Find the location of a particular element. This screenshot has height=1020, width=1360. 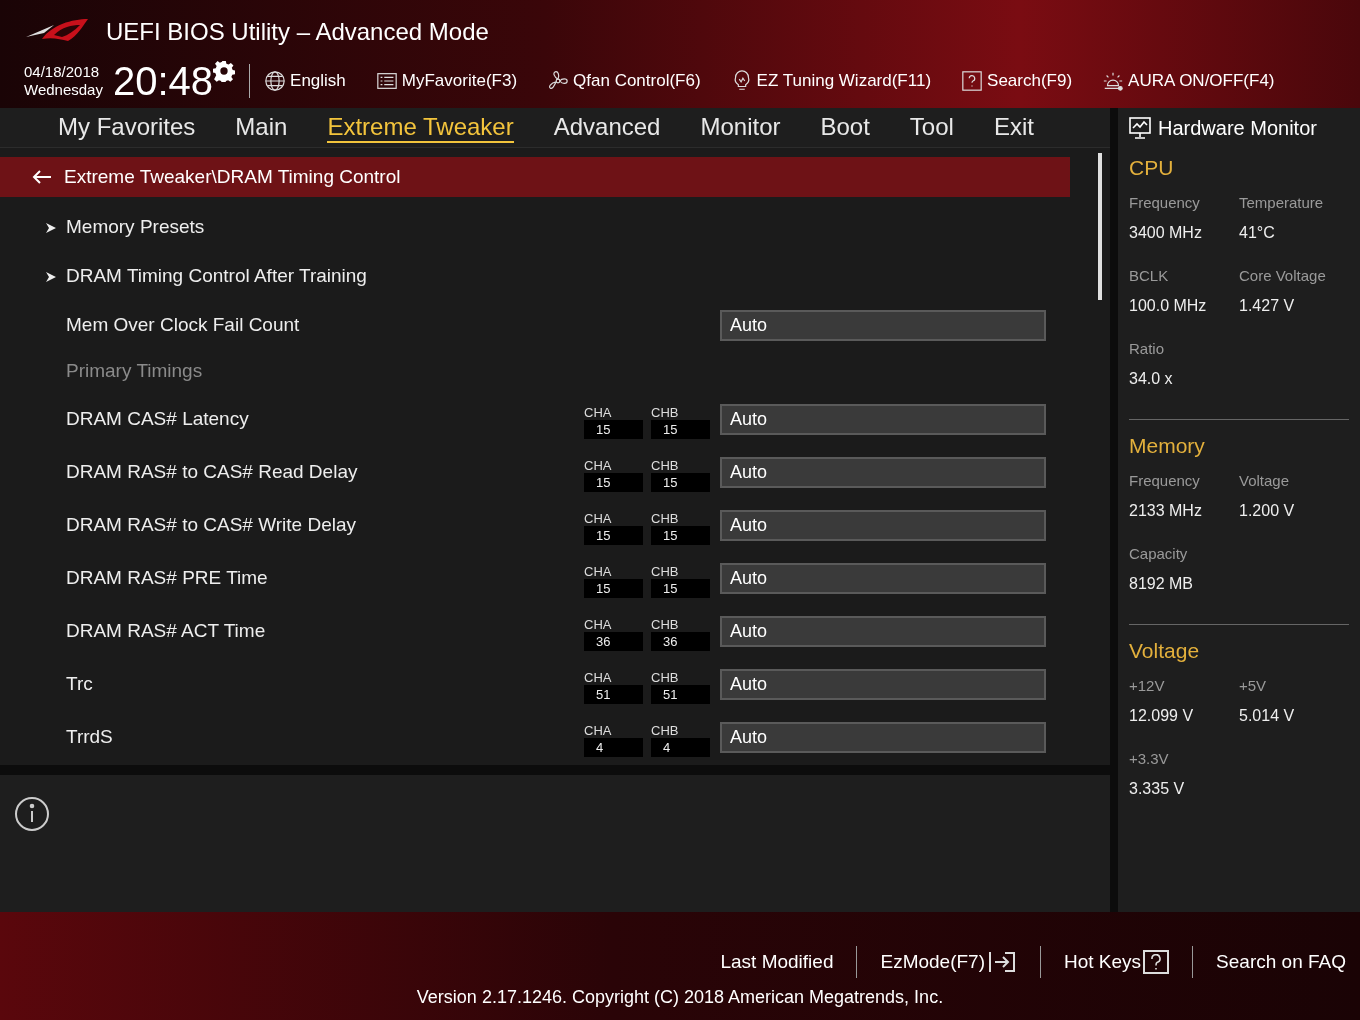

submenu-item: DRAM Timing Control After Training is located at coordinates (549, 276).